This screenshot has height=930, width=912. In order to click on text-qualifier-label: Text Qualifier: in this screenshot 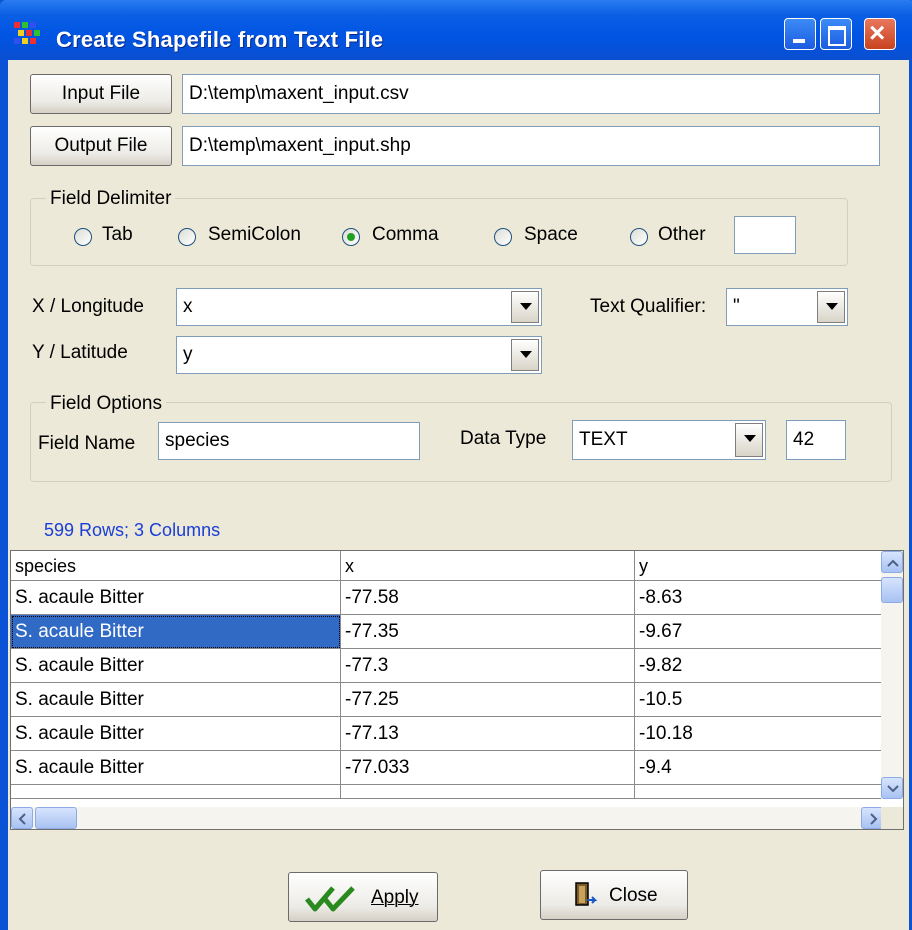, I will do `click(648, 306)`.